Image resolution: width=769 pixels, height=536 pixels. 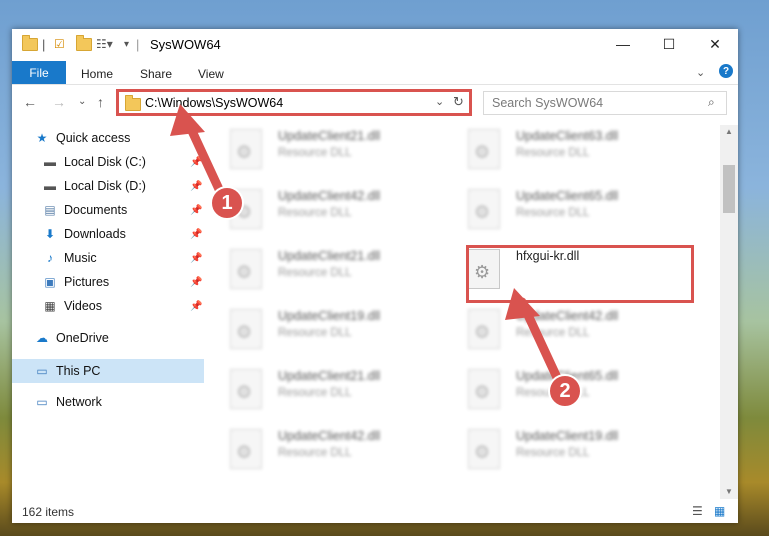 I want to click on arrow-2-head, so click(x=522, y=304).